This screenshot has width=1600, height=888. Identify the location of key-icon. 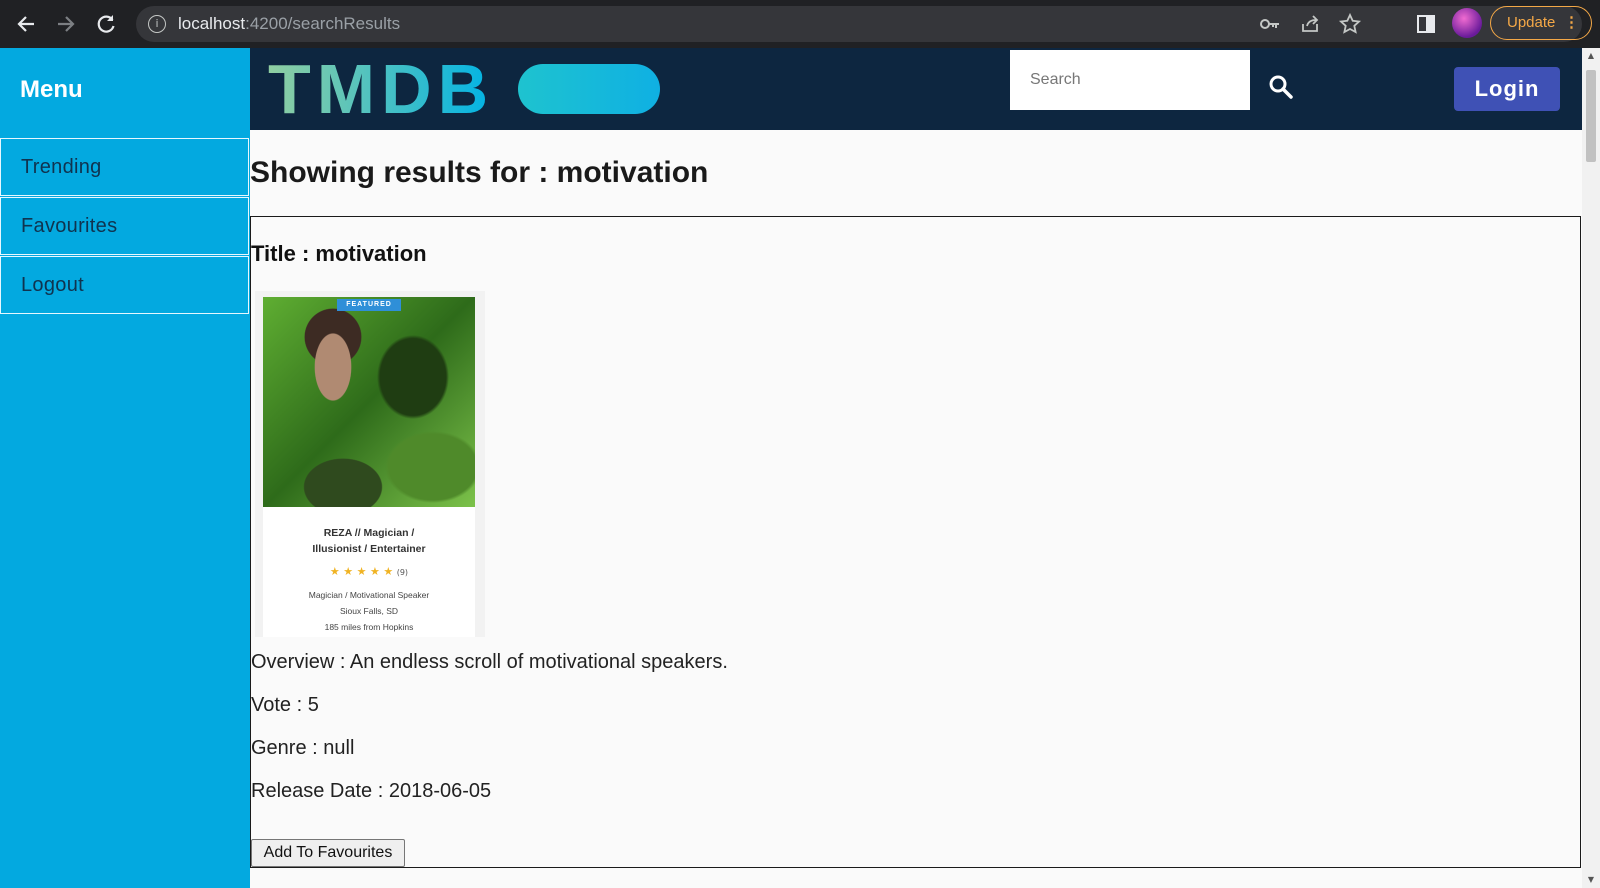
(1270, 24).